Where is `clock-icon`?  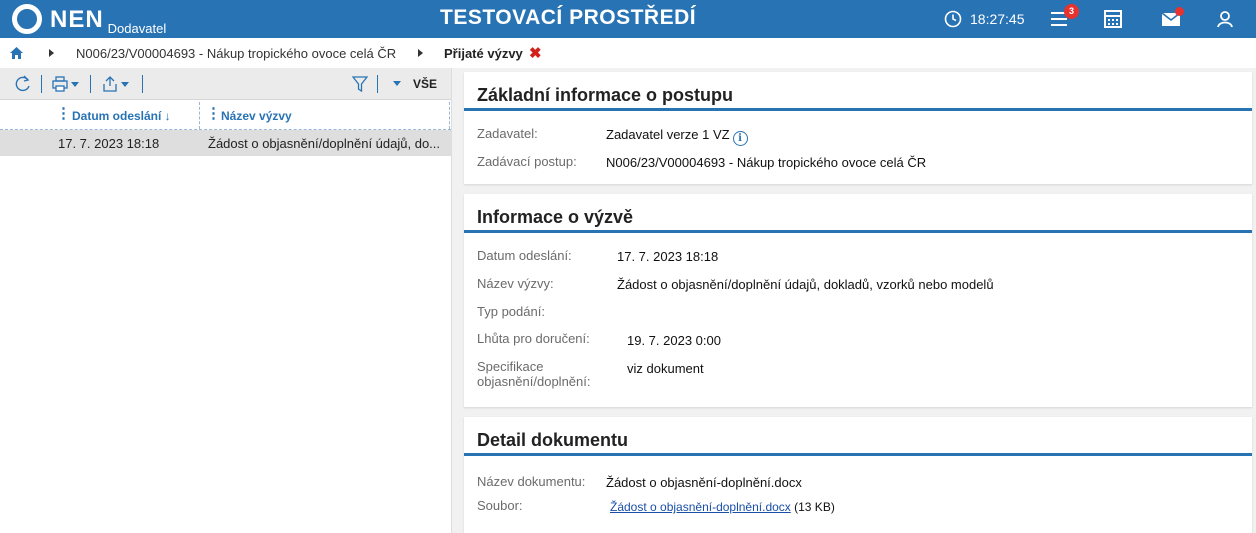
clock-icon is located at coordinates (953, 19).